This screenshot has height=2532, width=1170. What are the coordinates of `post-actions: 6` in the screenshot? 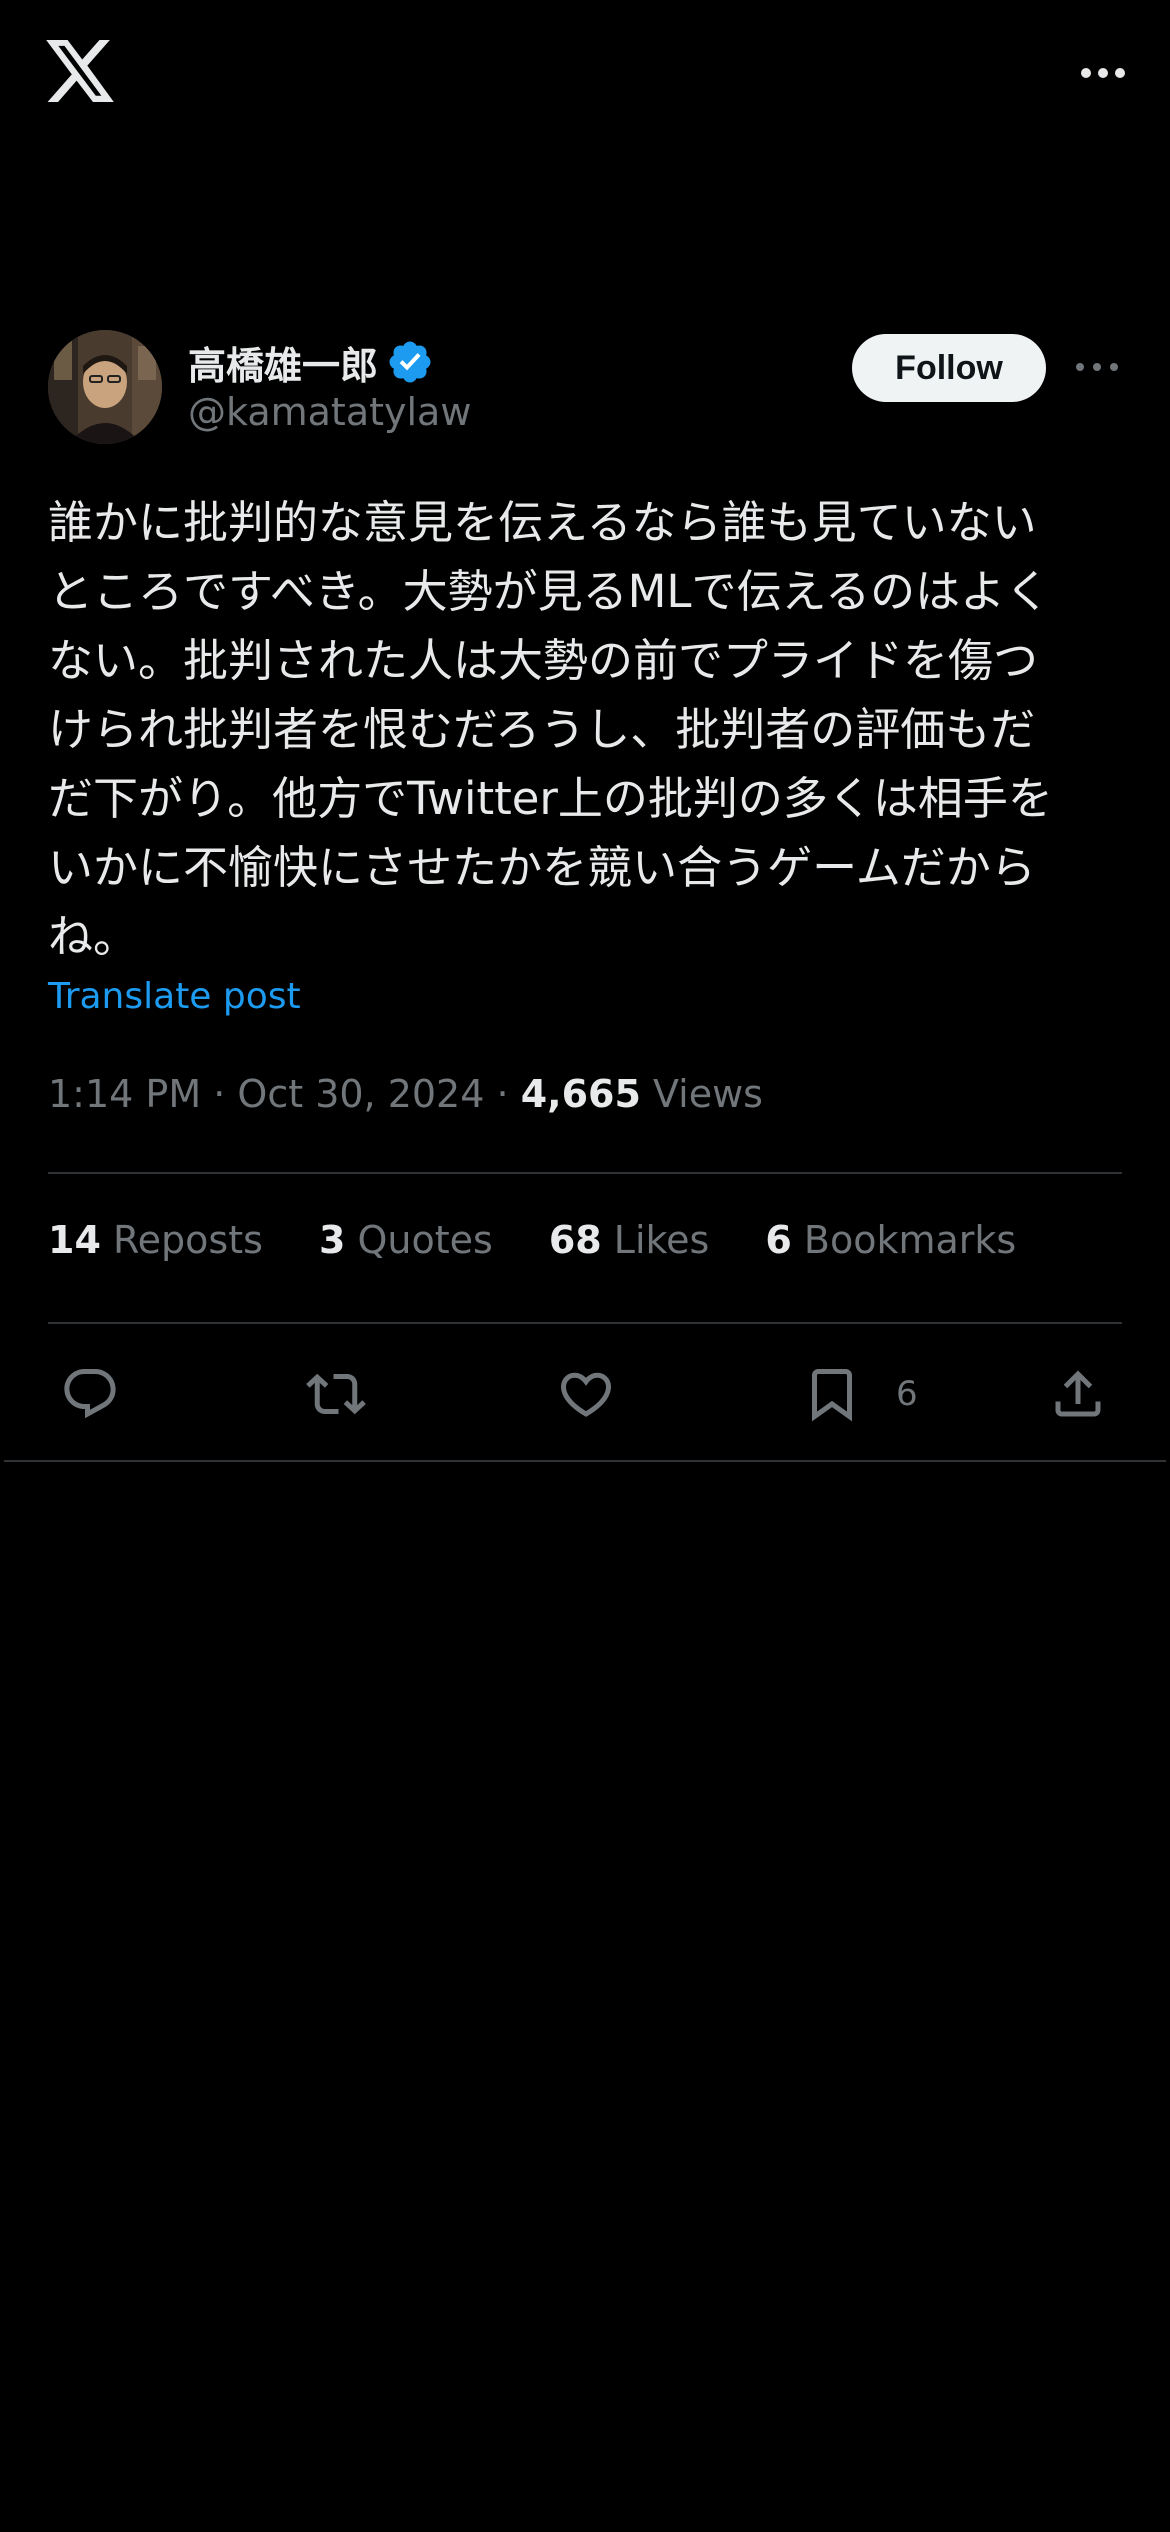 It's located at (585, 1392).